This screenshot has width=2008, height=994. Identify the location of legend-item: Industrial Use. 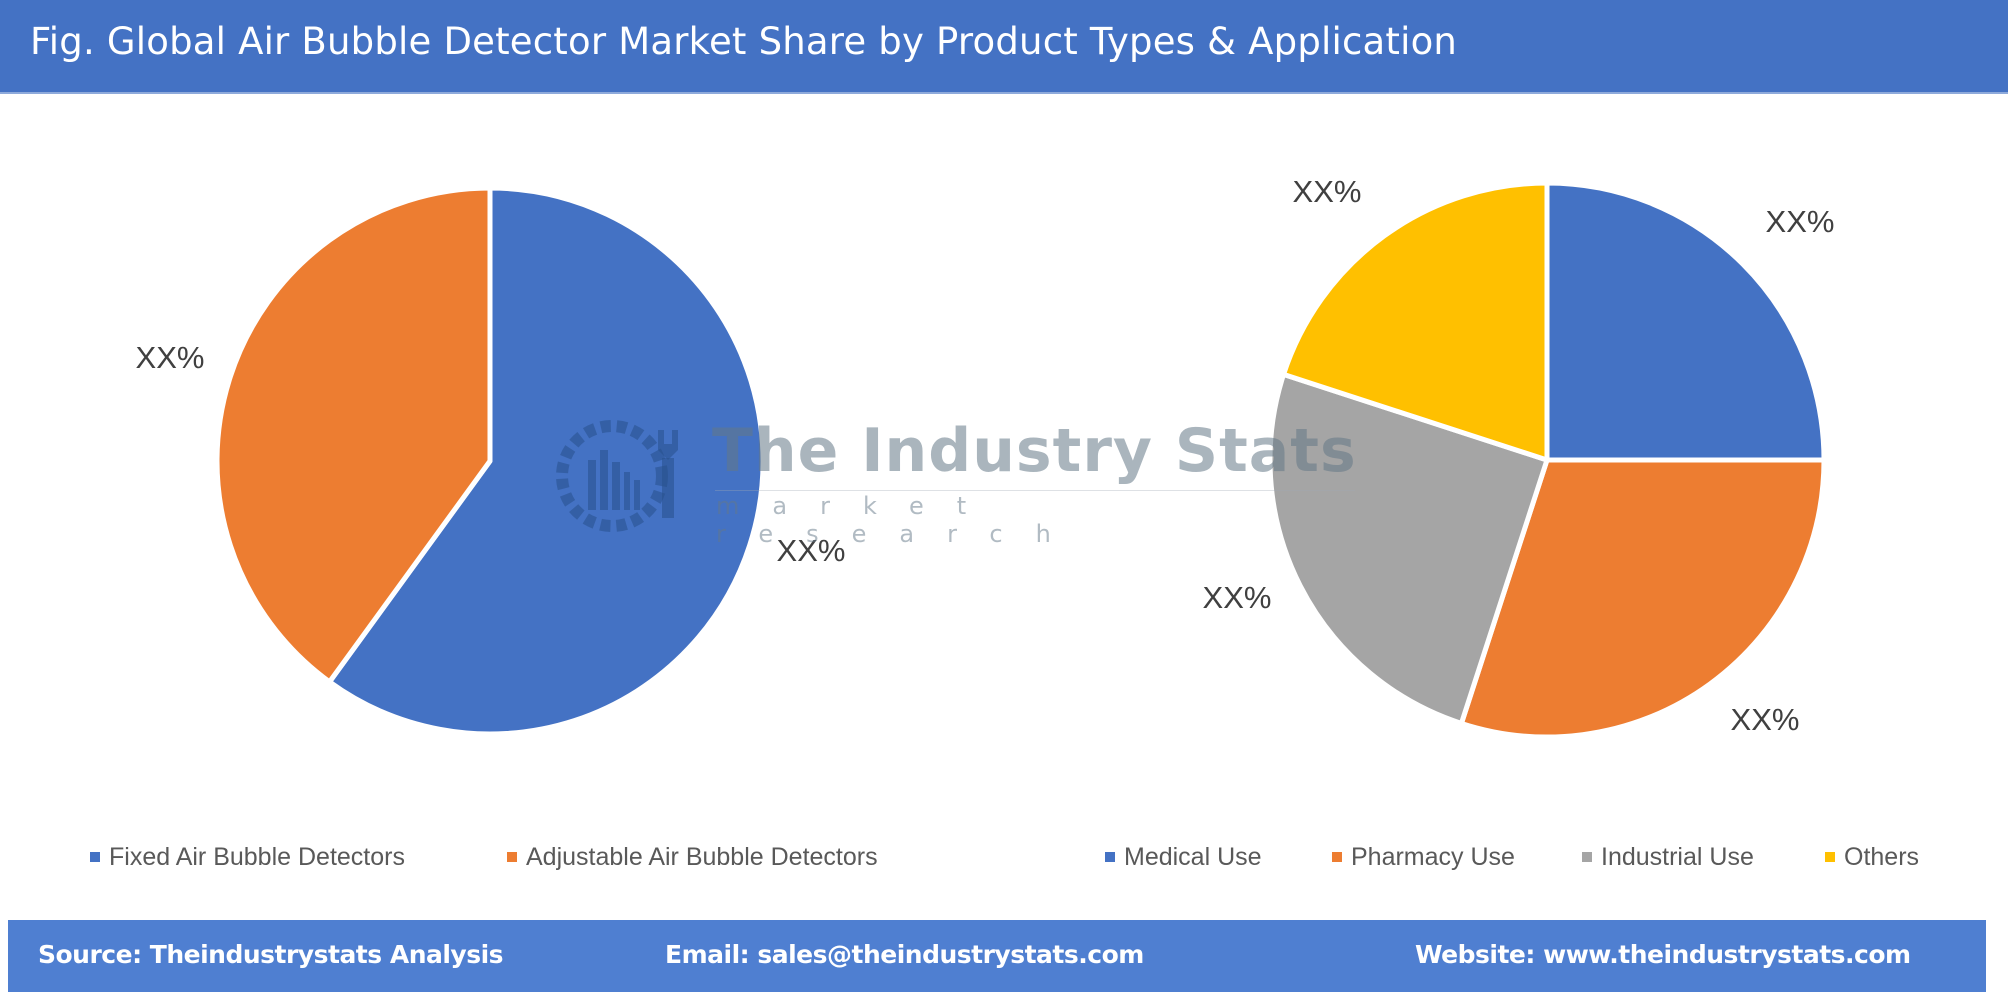
(1668, 857).